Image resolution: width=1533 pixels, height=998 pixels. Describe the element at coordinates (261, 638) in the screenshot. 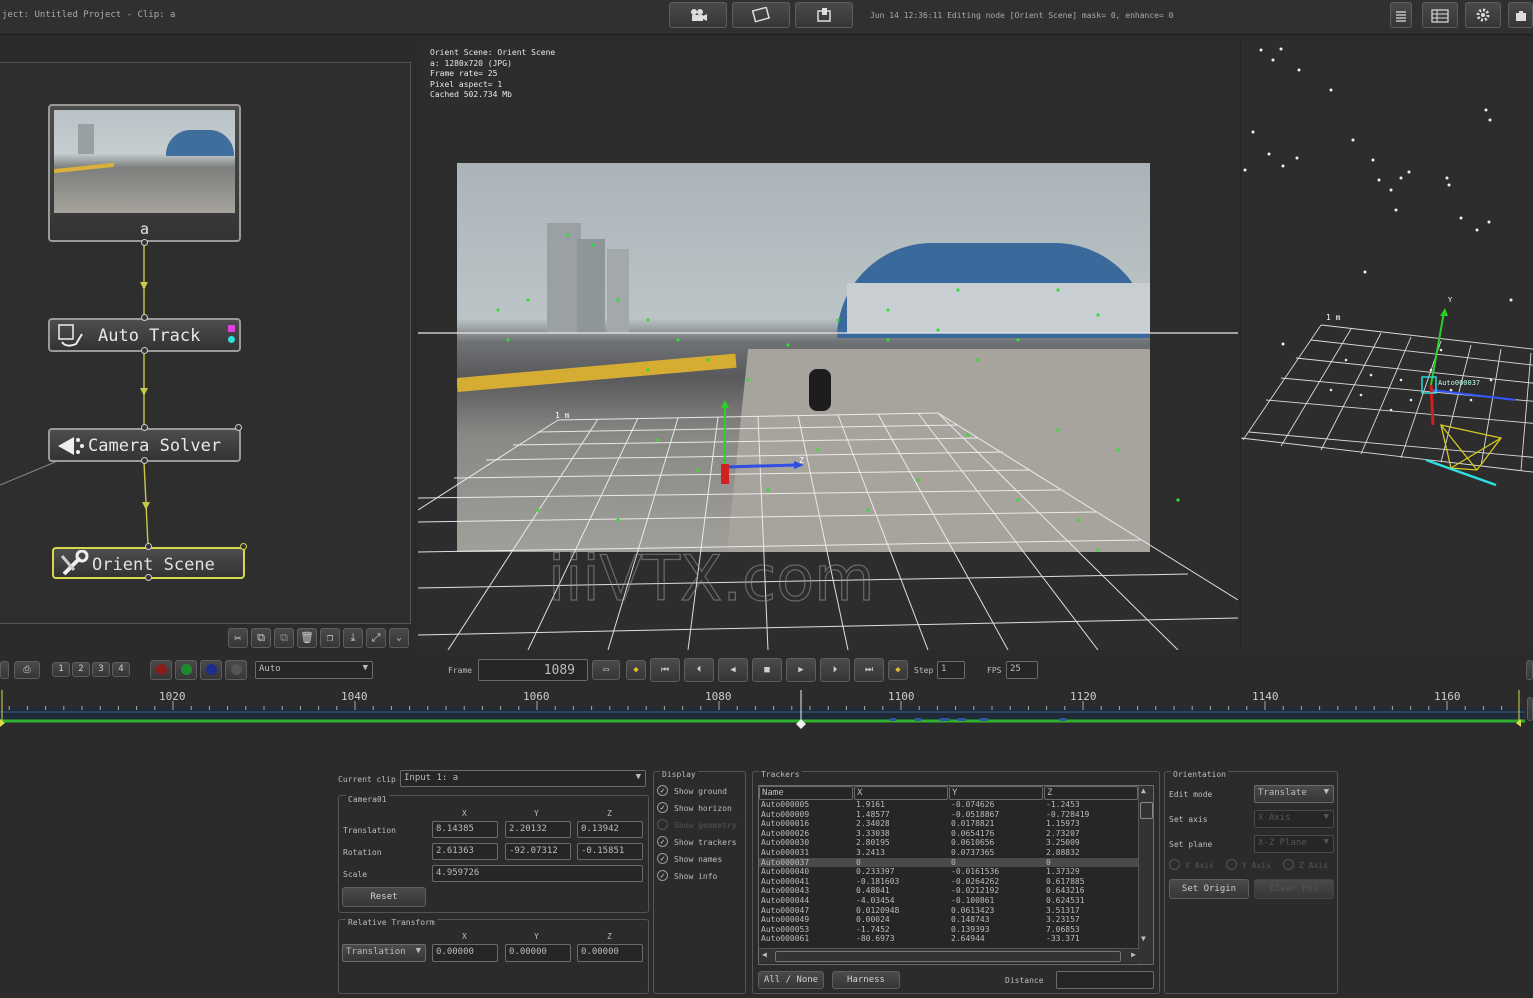

I see `copy-button: ⧉` at that location.